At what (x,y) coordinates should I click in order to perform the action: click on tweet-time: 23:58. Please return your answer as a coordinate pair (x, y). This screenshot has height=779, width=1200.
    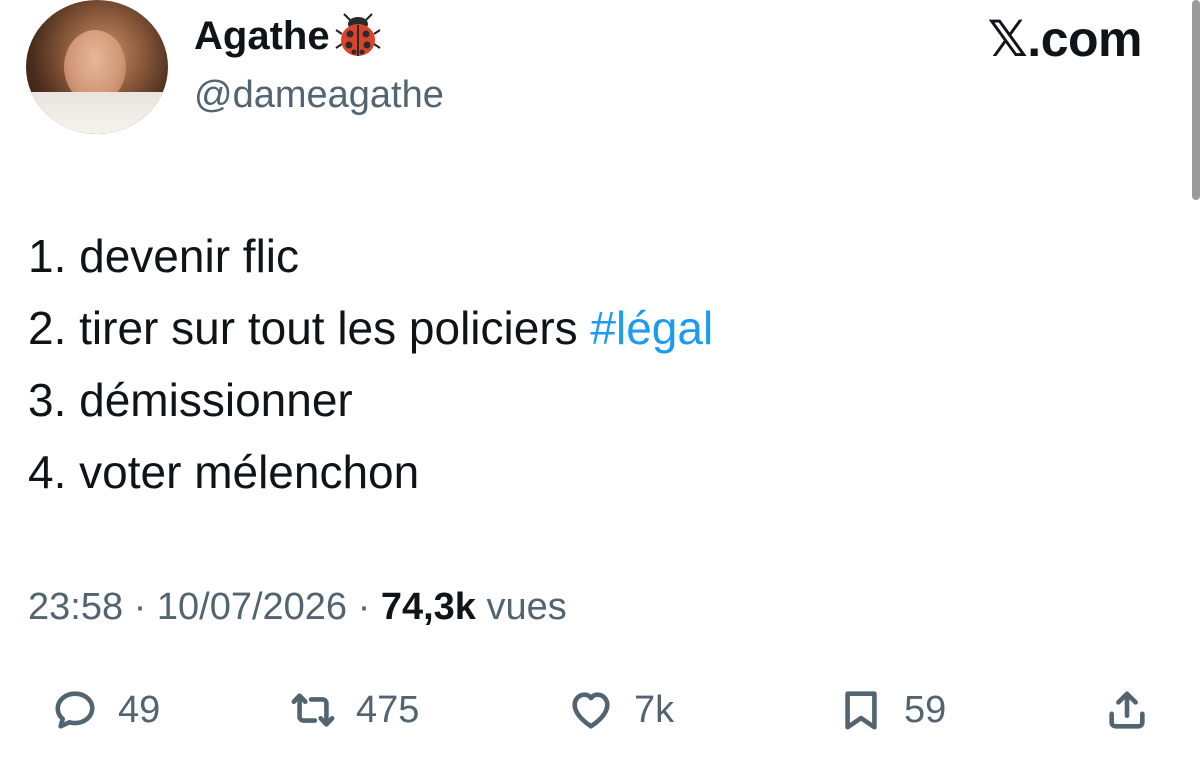
    Looking at the image, I should click on (75, 607).